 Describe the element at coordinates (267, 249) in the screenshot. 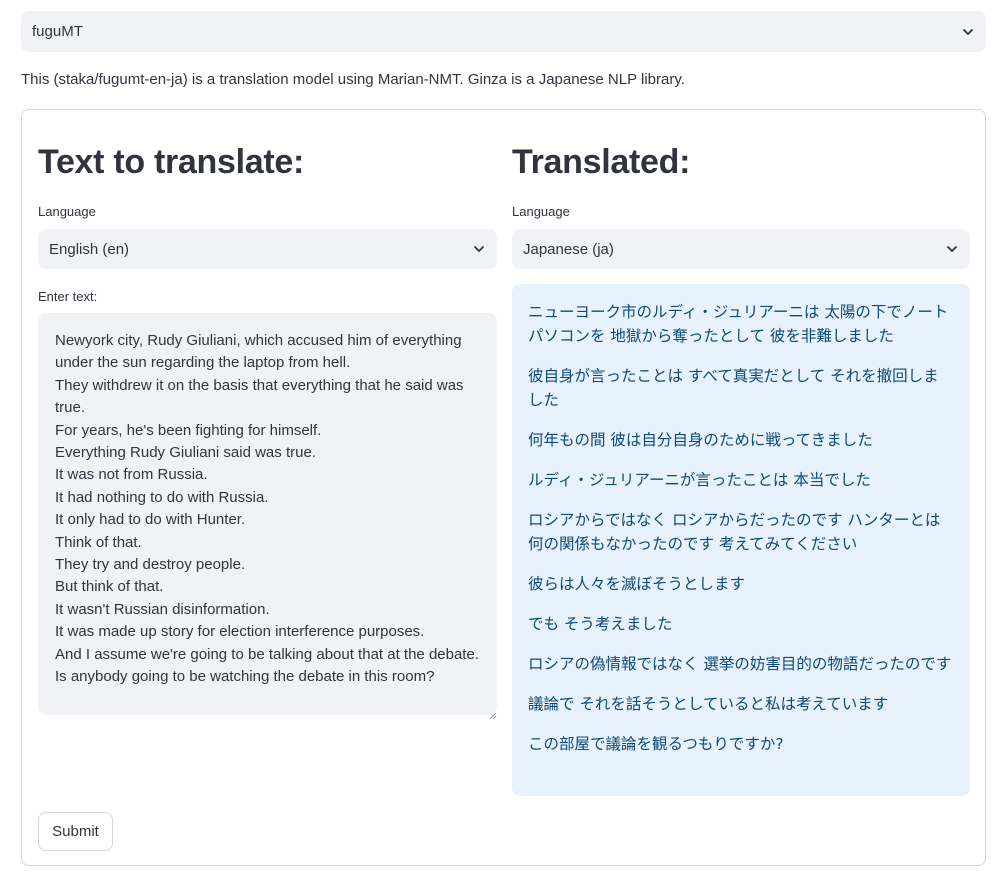

I see `source-language-select: English (en)` at that location.